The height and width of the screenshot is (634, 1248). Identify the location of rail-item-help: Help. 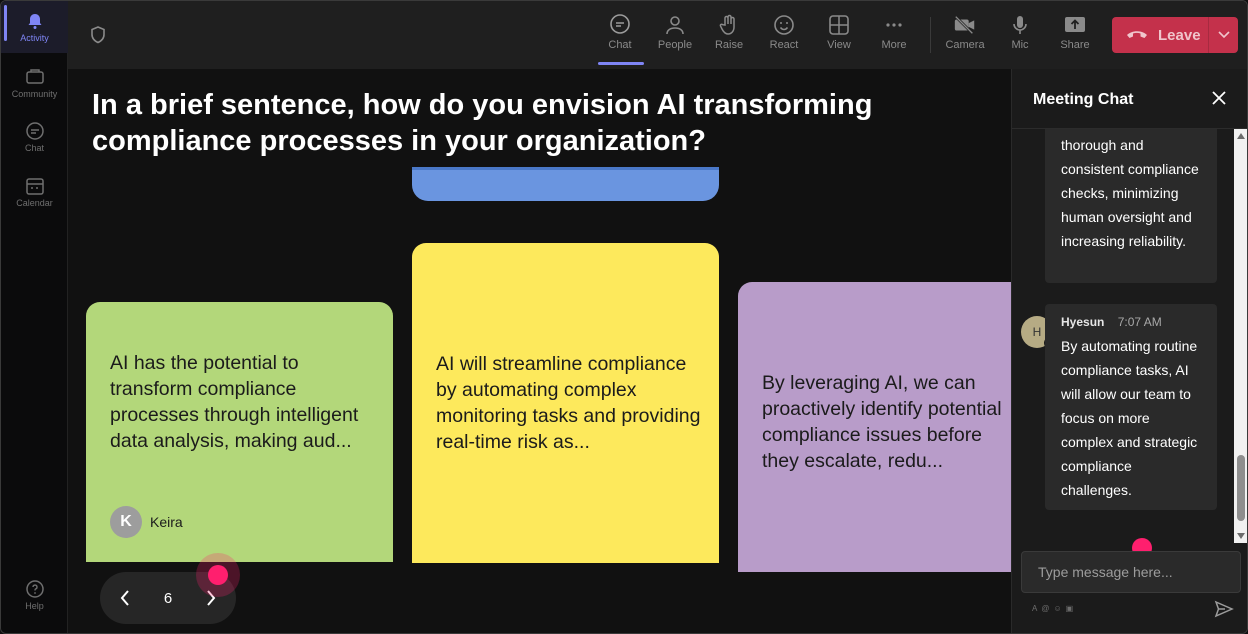
(34, 595).